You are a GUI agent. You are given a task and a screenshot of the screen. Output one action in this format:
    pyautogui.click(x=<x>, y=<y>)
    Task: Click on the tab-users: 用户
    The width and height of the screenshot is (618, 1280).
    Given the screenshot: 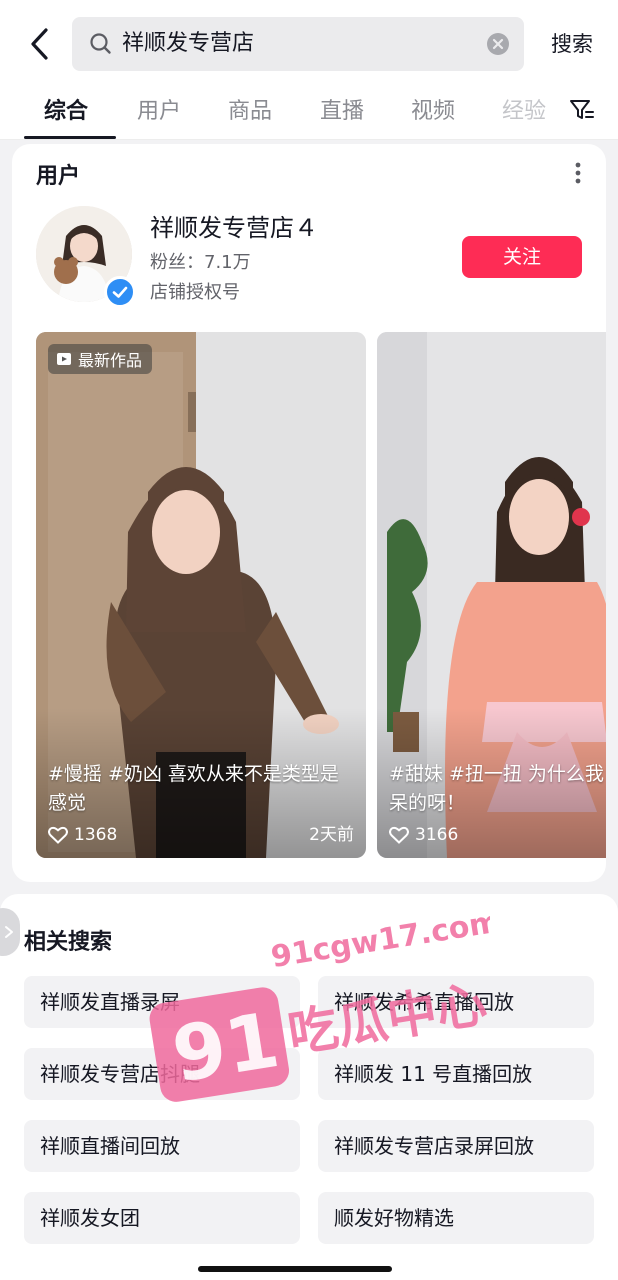 What is the action you would take?
    pyautogui.click(x=159, y=112)
    